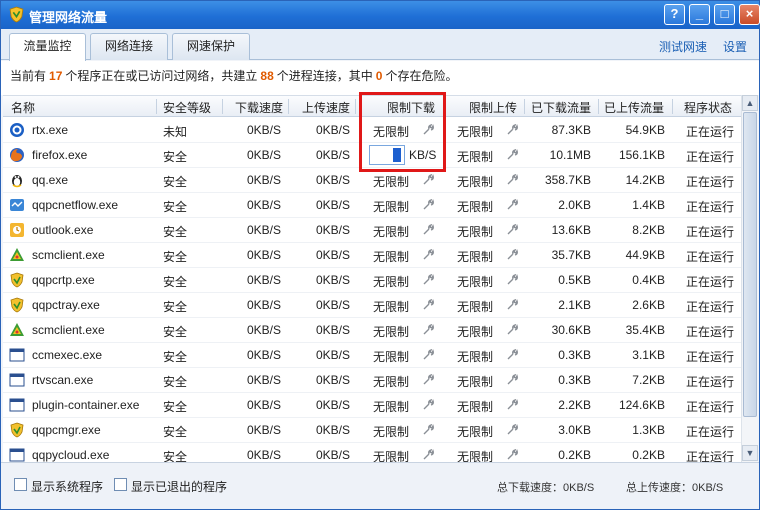 The width and height of the screenshot is (760, 510). What do you see at coordinates (380, 15) in the screenshot?
I see `title-bar: 管理网络流量 ? _ □ ×` at bounding box center [380, 15].